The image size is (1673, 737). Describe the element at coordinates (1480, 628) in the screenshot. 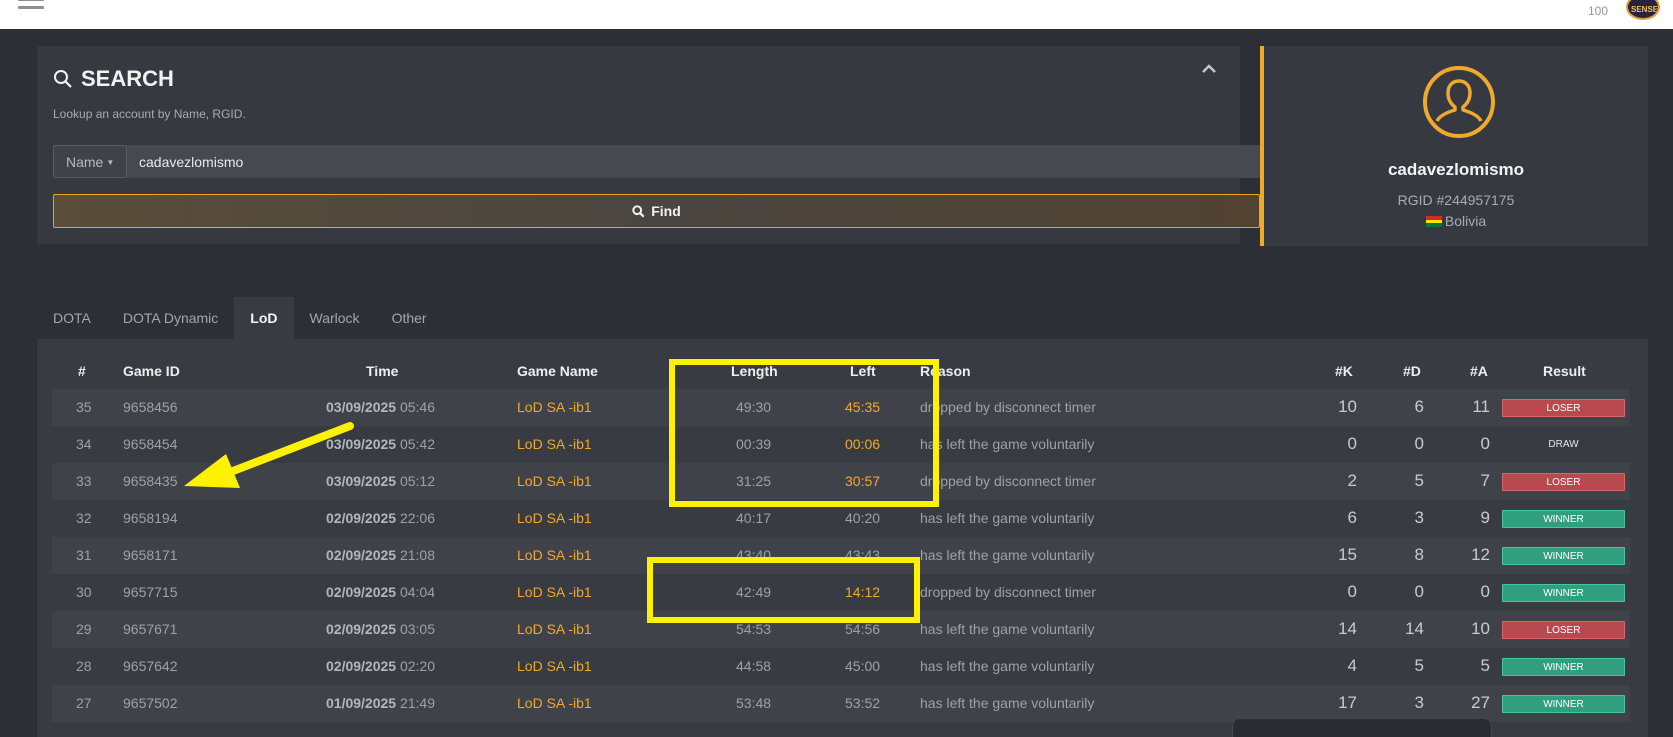

I see `row-assists: 10` at that location.